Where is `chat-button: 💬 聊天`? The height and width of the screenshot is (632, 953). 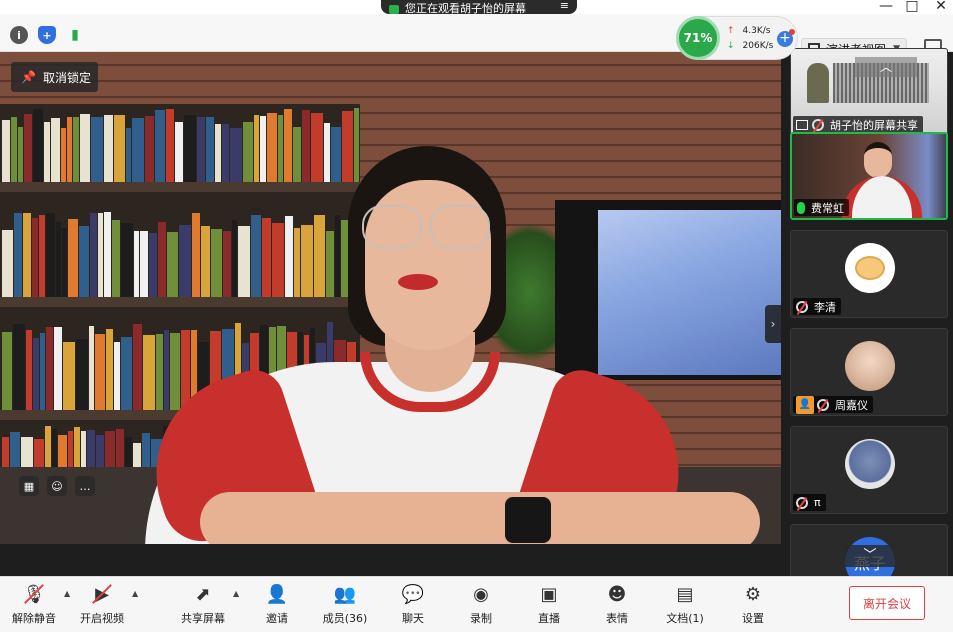
chat-button: 💬 聊天 is located at coordinates (413, 606).